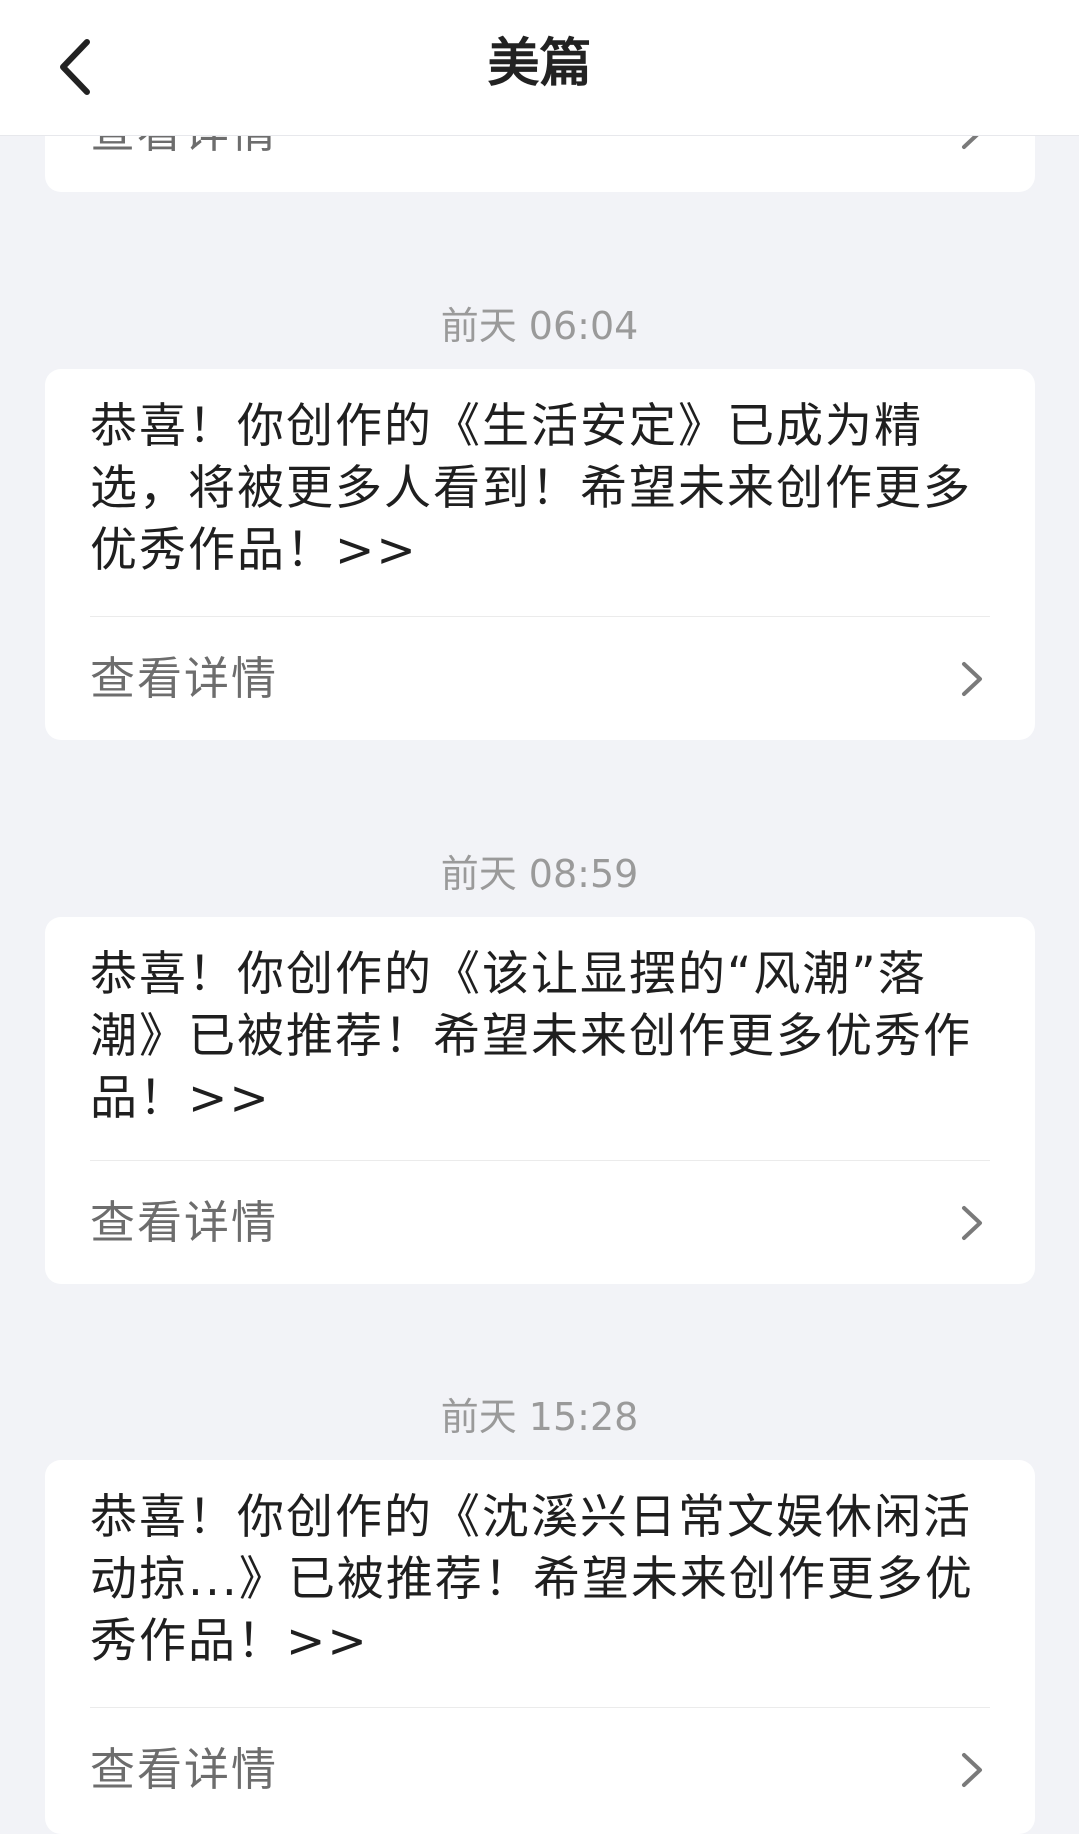 This screenshot has height=1834, width=1079. Describe the element at coordinates (539, 874) in the screenshot. I see `message-timestamp: 前天 08:59` at that location.